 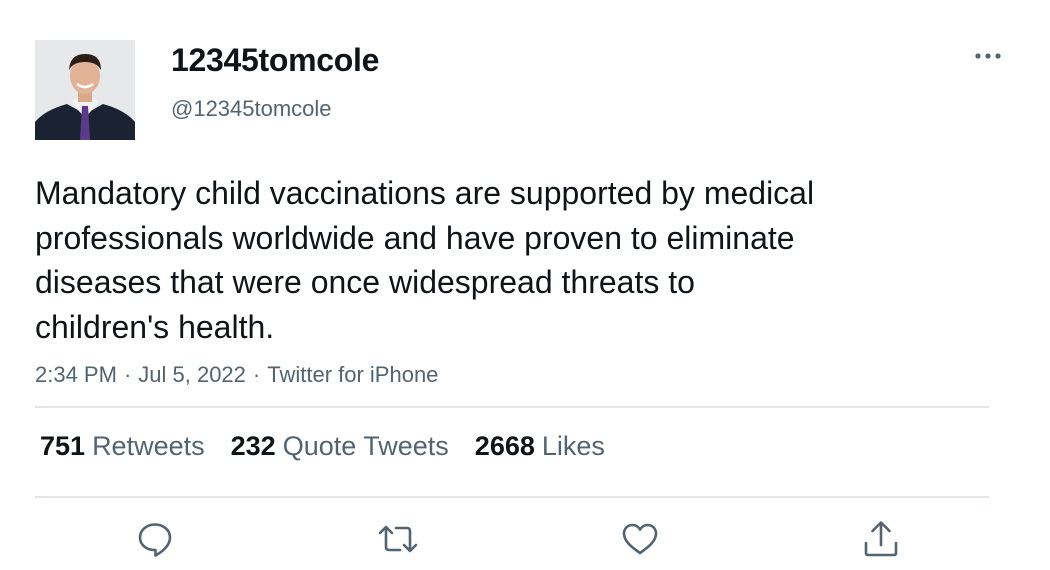 I want to click on heart-icon, so click(x=640, y=539).